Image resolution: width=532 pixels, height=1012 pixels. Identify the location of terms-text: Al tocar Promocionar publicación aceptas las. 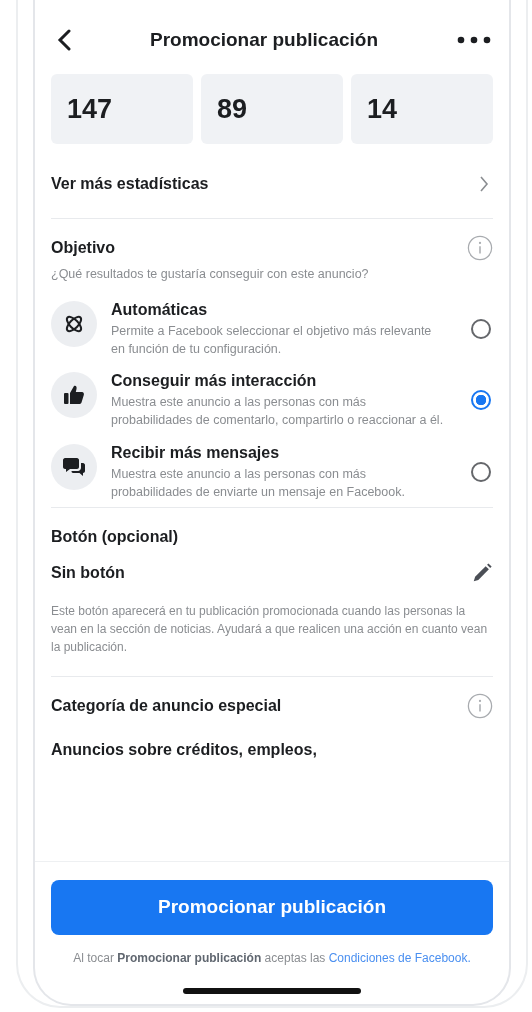
(199, 957).